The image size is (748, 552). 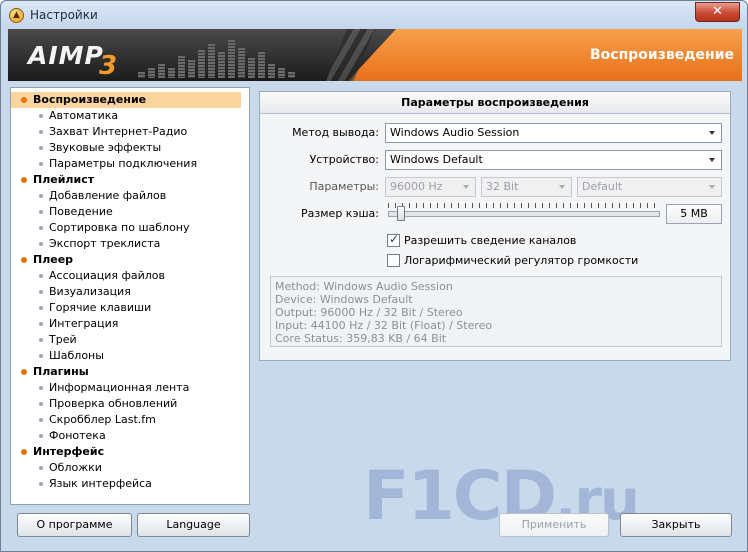 I want to click on tree-item-label: Сортировка по шаблону, so click(x=119, y=227).